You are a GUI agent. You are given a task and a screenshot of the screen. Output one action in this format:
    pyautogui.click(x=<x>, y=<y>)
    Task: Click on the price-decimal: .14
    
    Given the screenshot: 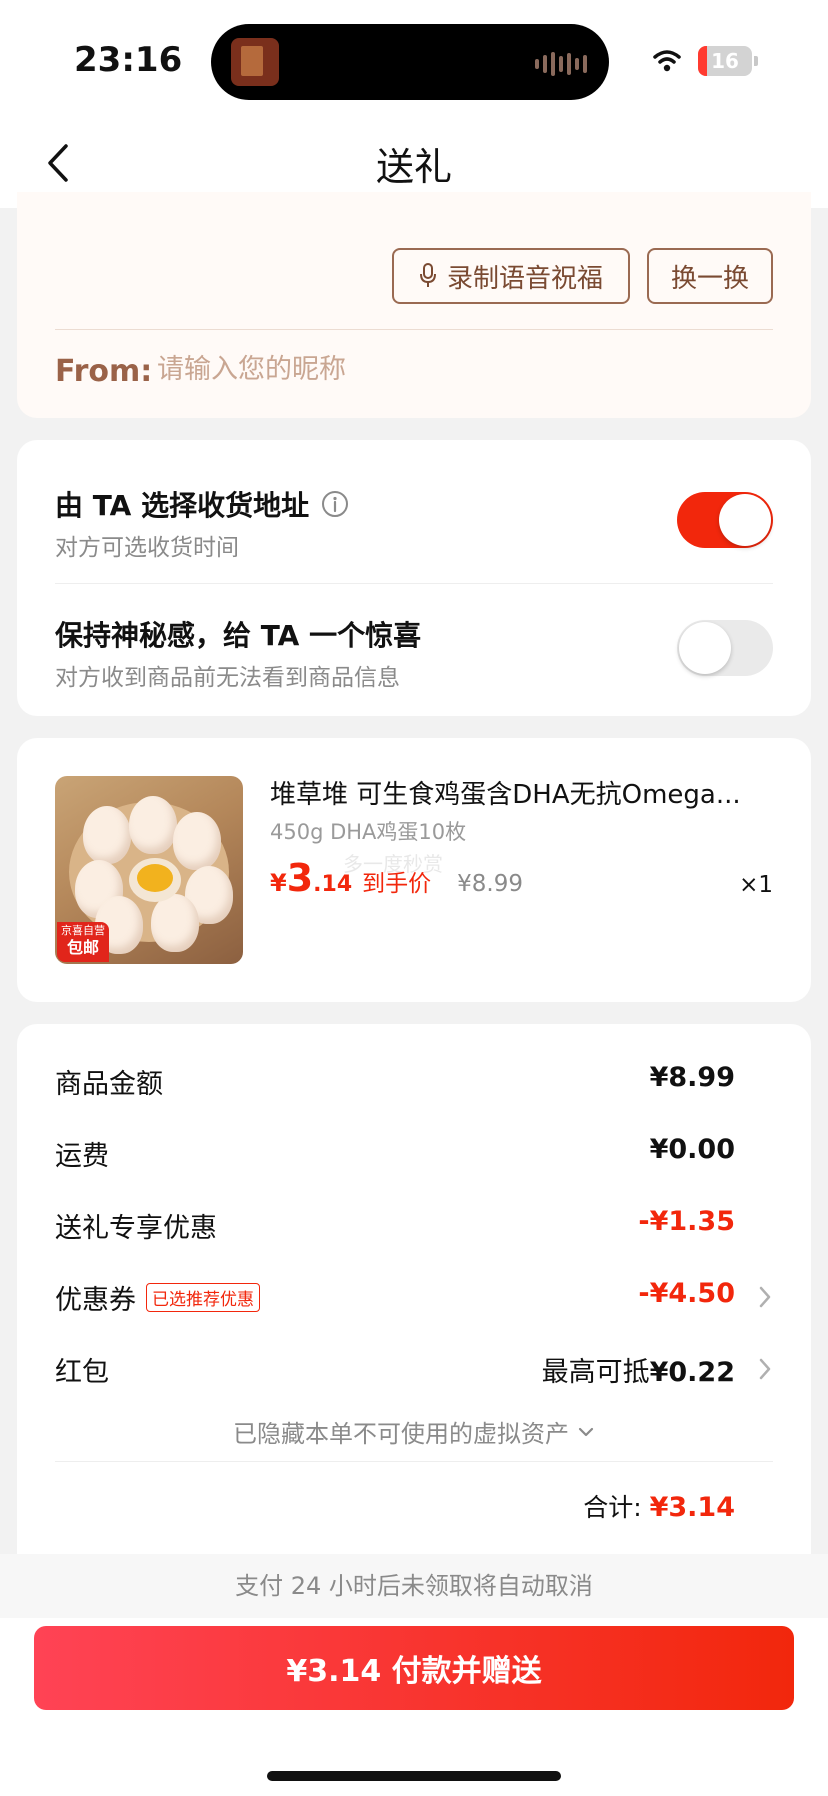 What is the action you would take?
    pyautogui.click(x=333, y=884)
    